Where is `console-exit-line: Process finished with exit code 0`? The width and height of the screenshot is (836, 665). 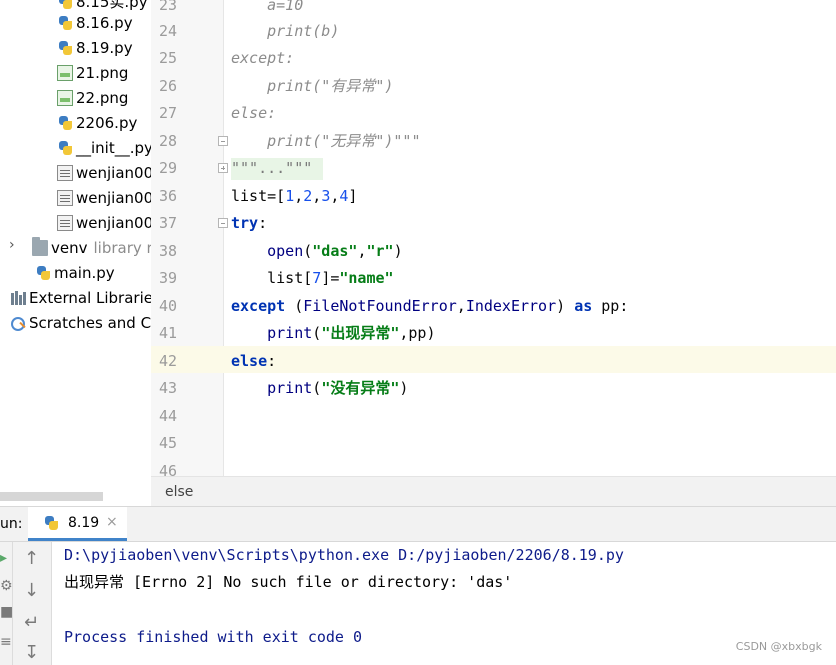
console-exit-line: Process finished with exit code 0 is located at coordinates (213, 637).